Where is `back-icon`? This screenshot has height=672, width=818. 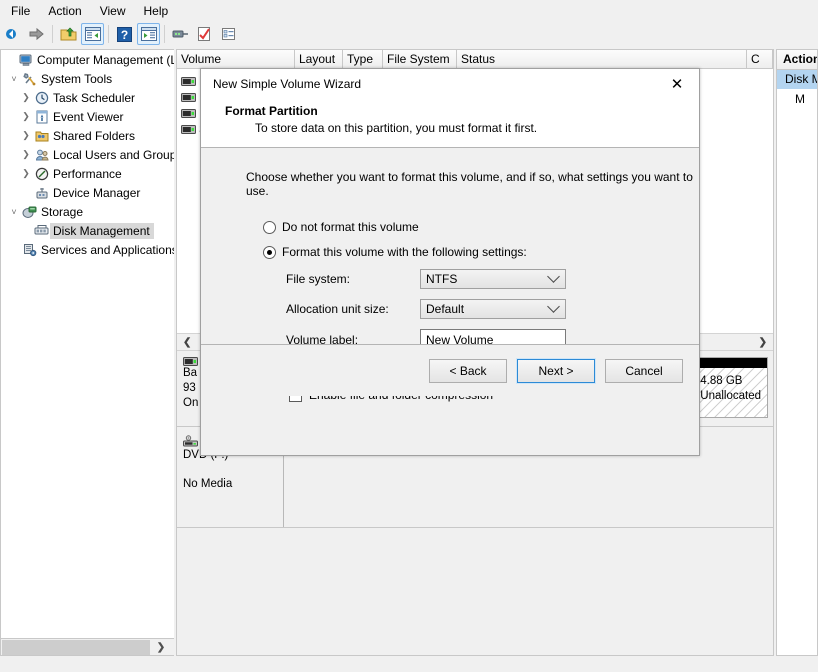
back-icon is located at coordinates (12, 34).